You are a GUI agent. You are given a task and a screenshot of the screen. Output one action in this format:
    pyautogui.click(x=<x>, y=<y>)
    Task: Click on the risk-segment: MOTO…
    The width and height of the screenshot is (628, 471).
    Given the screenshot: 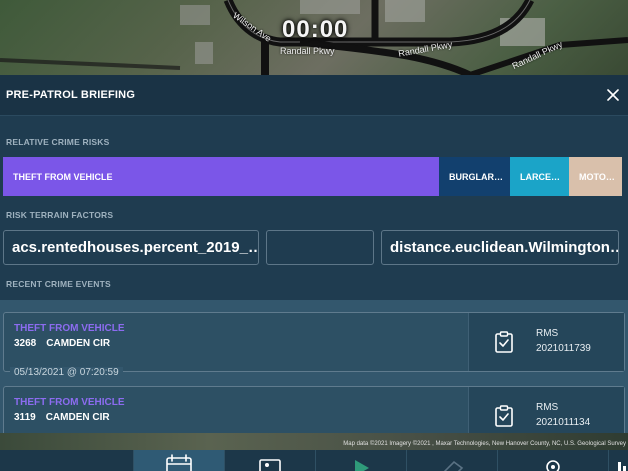 What is the action you would take?
    pyautogui.click(x=595, y=176)
    